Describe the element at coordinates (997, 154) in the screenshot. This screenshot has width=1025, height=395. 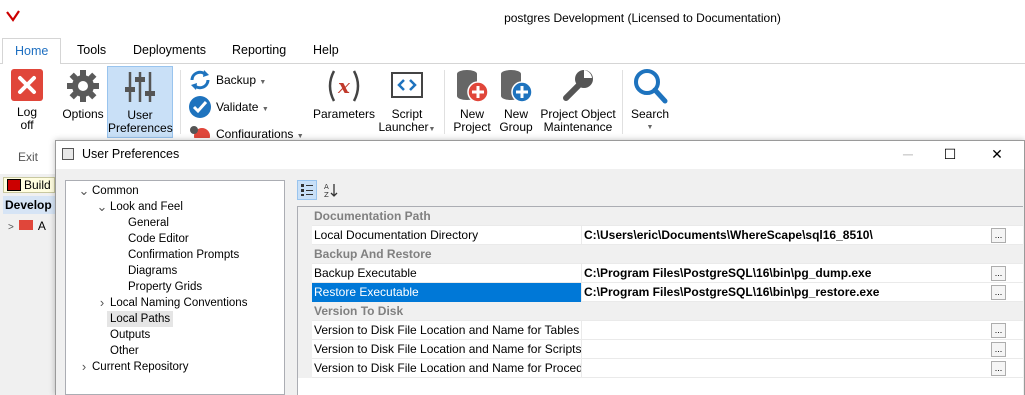
I see `close-button: ✕` at that location.